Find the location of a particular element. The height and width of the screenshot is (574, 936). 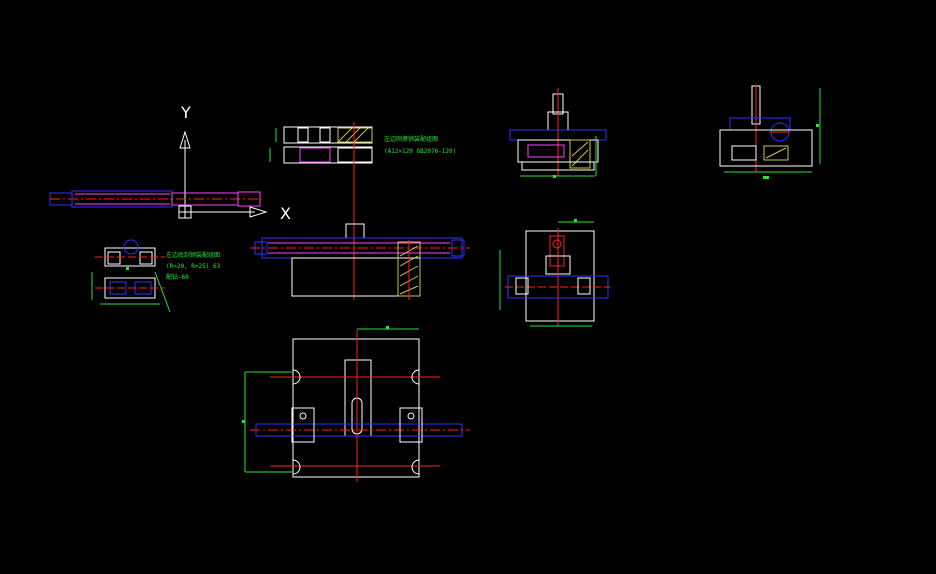

assembly-top-view is located at coordinates (356, 404).